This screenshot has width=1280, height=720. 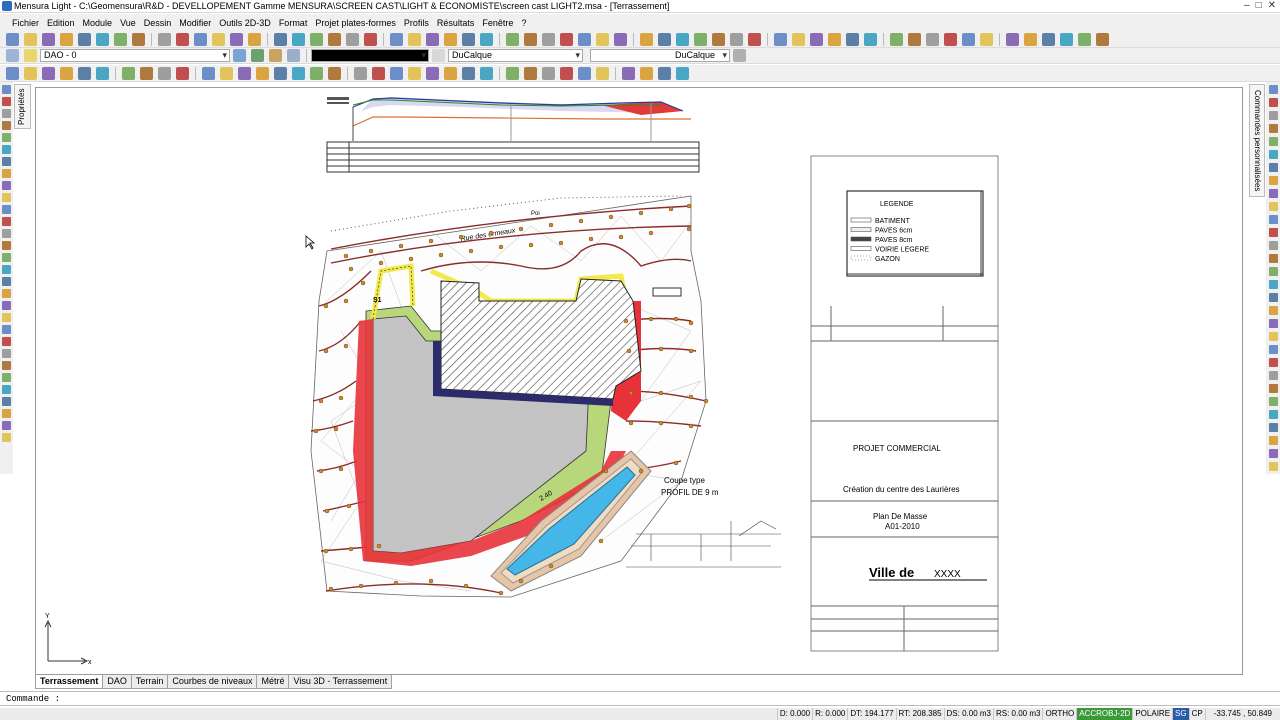 I want to click on layer-freeze-icon, so click(x=293, y=55).